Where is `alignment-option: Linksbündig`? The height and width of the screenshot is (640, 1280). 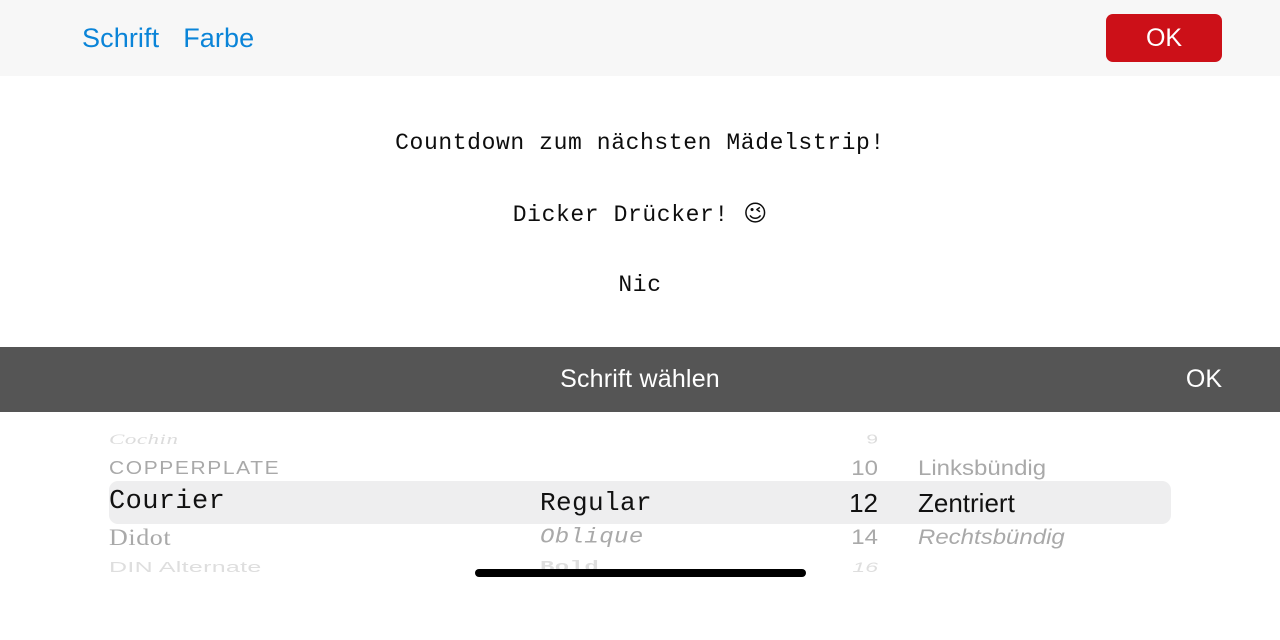
alignment-option: Linksbündig is located at coordinates (982, 468).